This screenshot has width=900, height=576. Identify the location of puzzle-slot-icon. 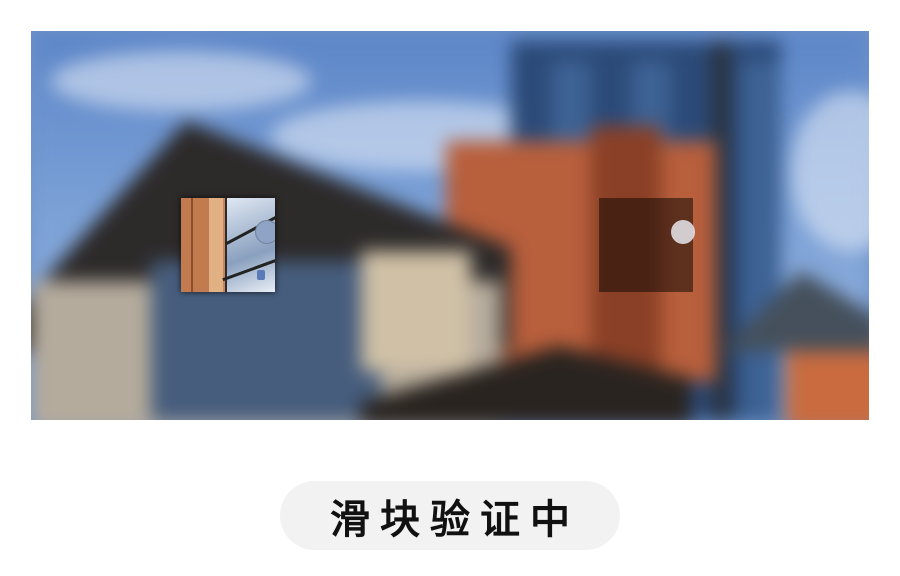
(647, 245).